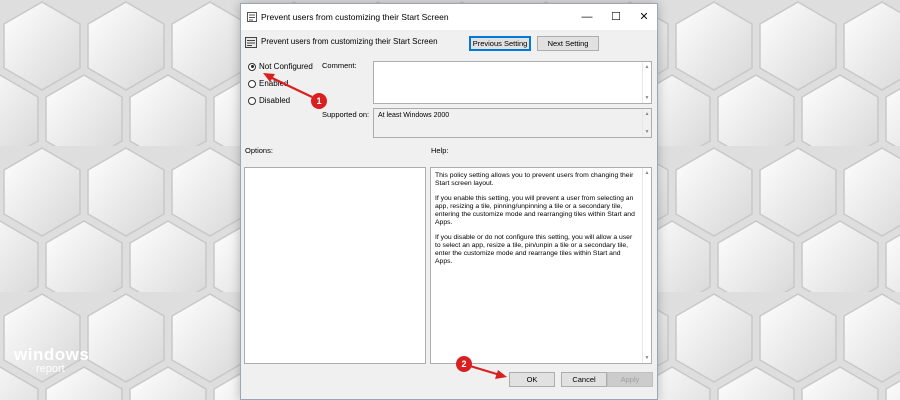 The height and width of the screenshot is (400, 900). I want to click on windows-report-logo: windows report, so click(51, 360).